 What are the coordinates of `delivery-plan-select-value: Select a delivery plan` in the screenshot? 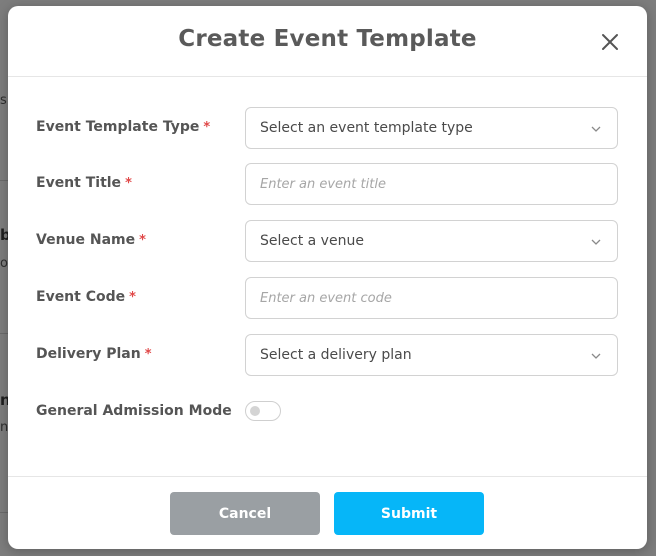 It's located at (336, 355).